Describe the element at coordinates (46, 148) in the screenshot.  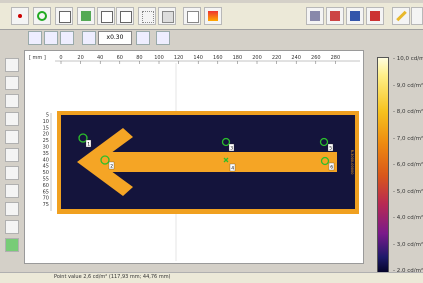
I see `y-ruler-tick-label: 30` at that location.